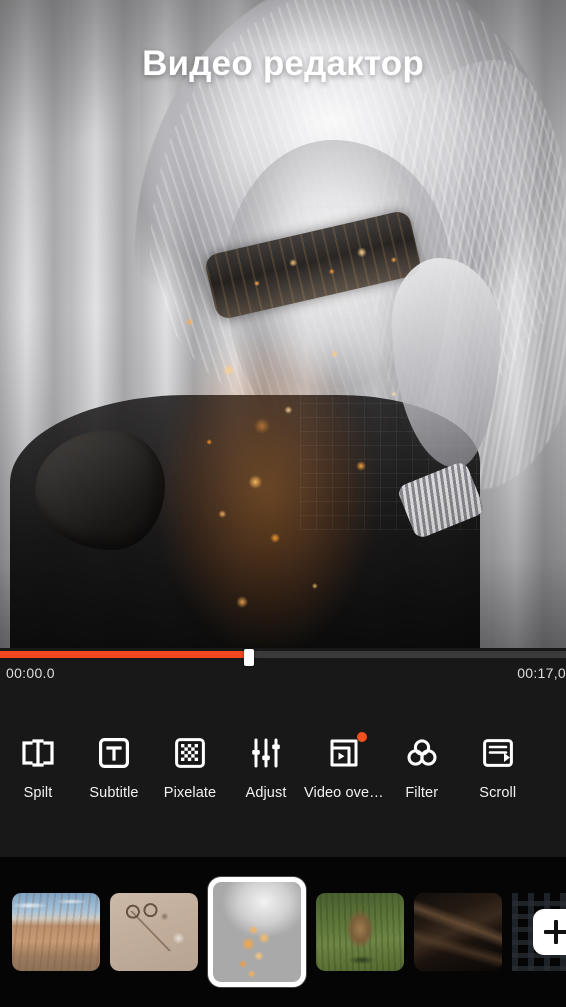 The height and width of the screenshot is (1007, 566). Describe the element at coordinates (125, 654) in the screenshot. I see `progress-fill` at that location.